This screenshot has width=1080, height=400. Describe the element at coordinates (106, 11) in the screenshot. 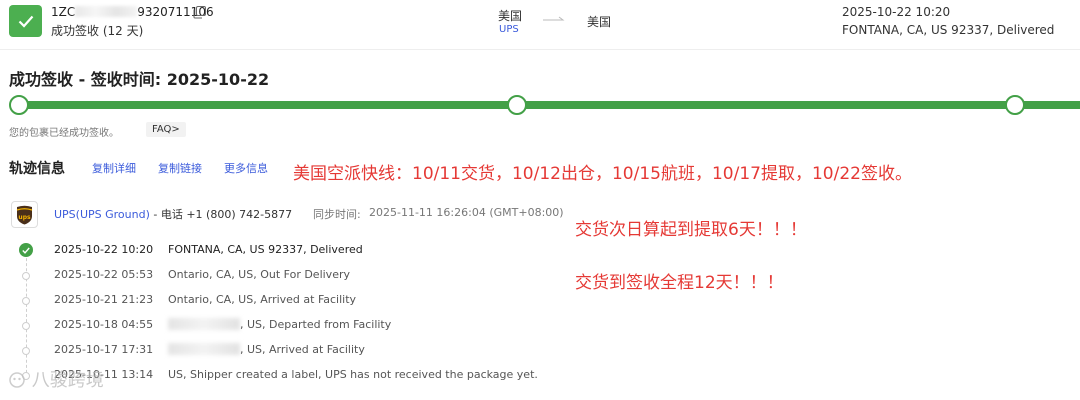

I see `tracking-number-redacted` at that location.